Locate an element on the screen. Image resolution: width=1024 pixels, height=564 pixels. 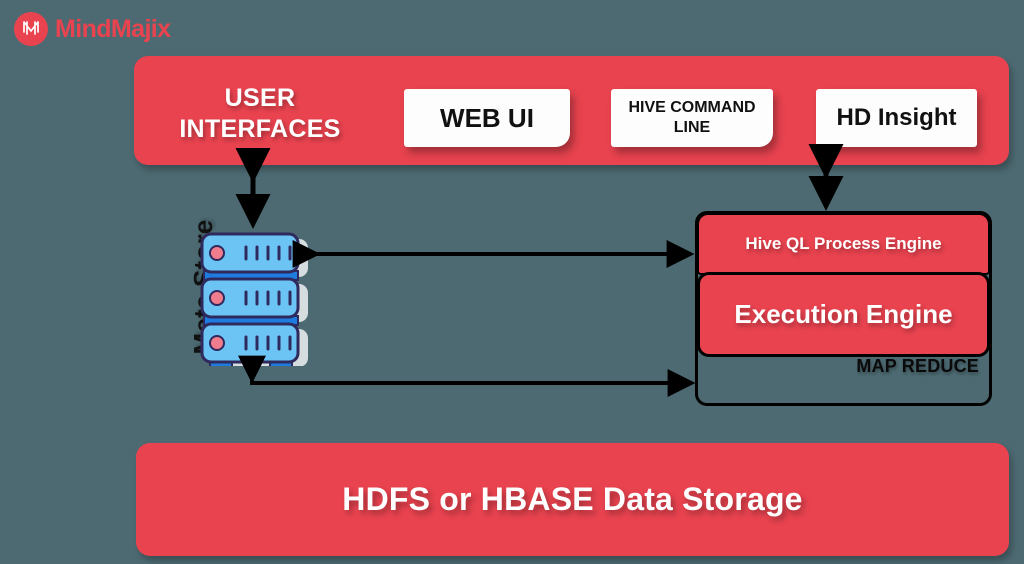
arrow-mapreduce-to-metastore is located at coordinates (467, 376).